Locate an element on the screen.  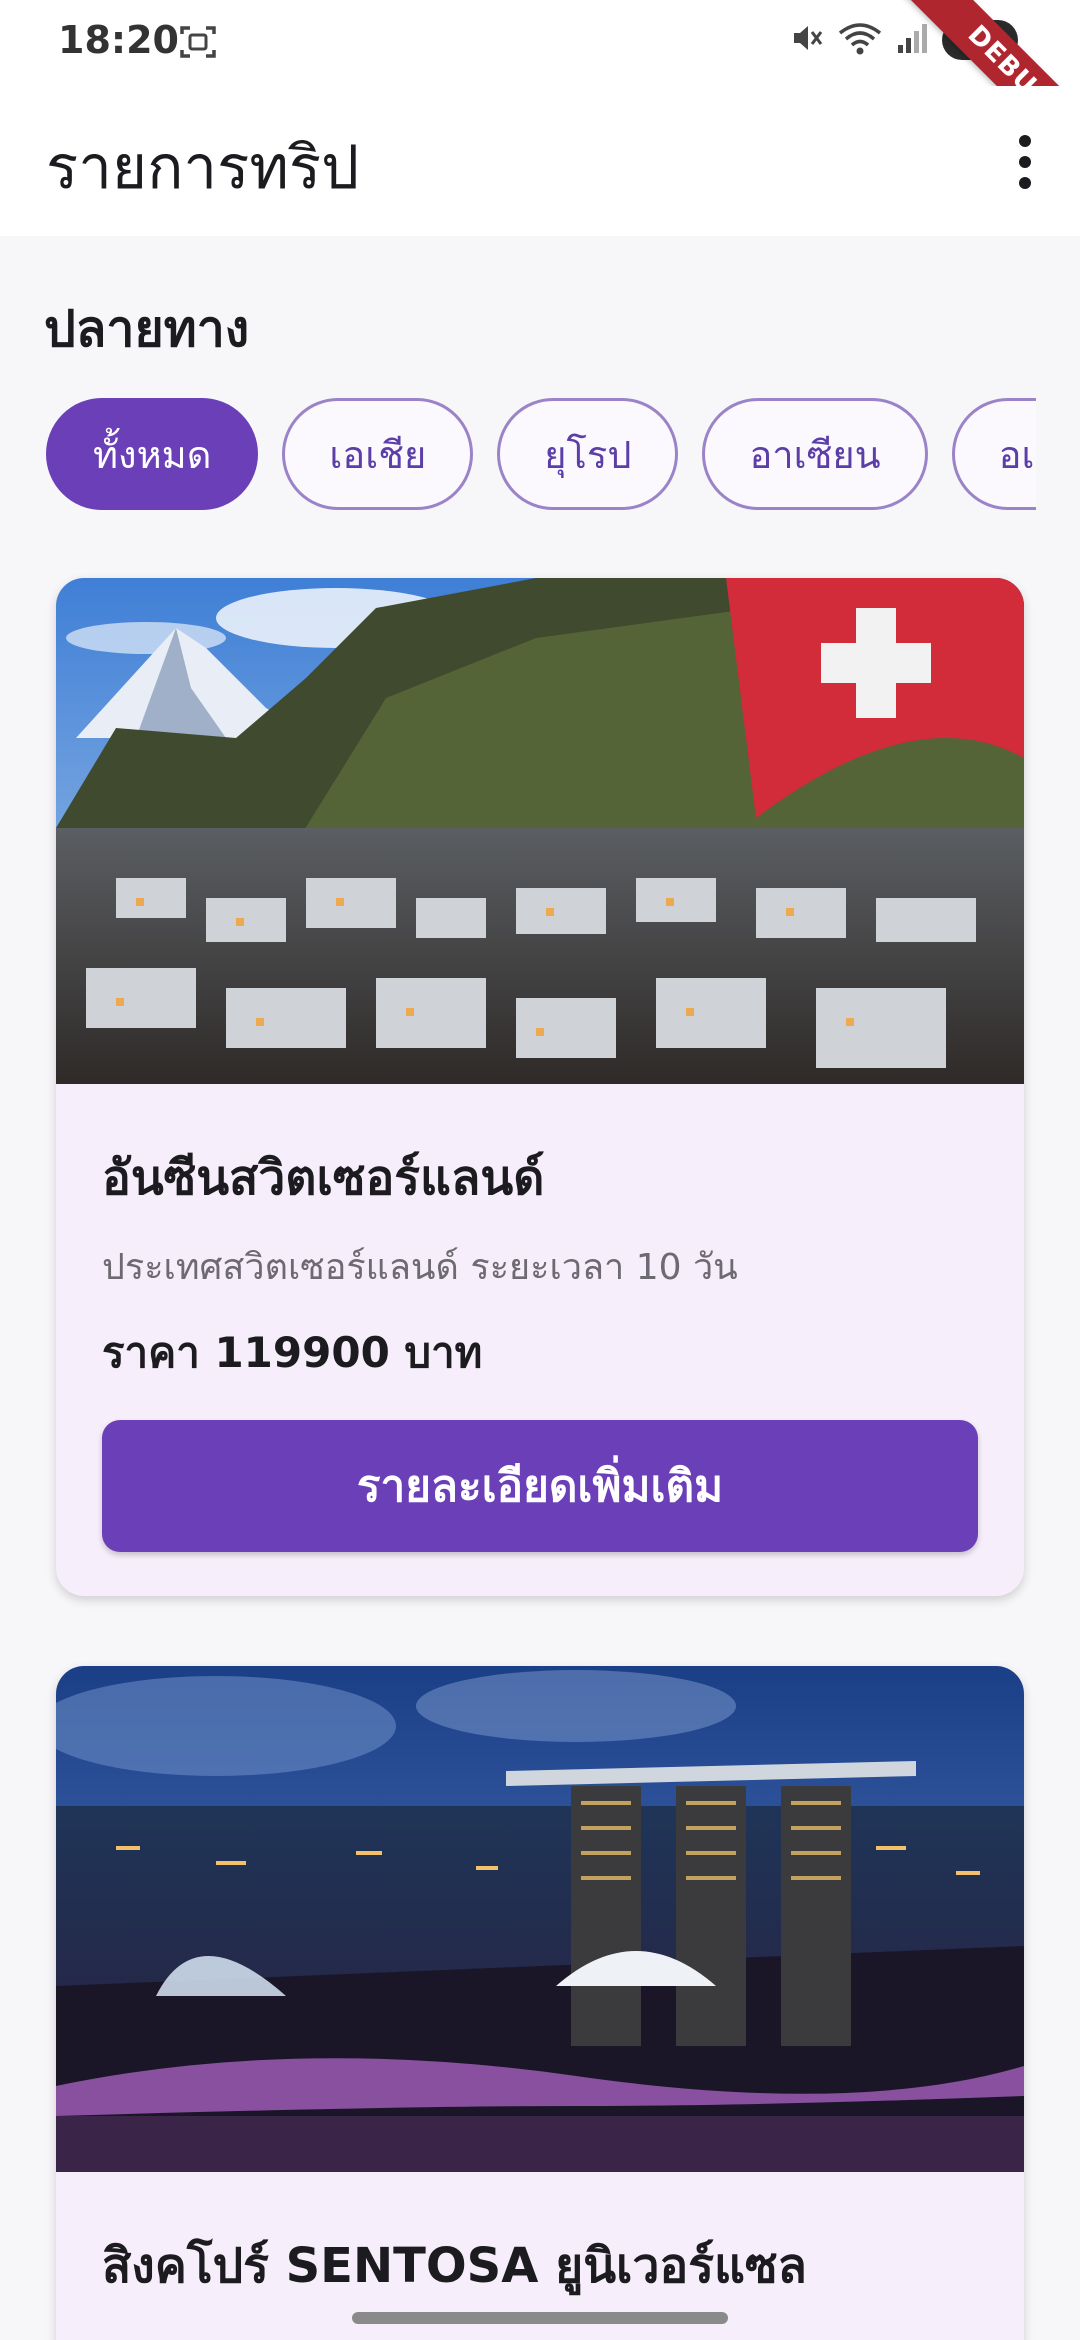
section-title: ปลายทาง is located at coordinates (147, 329).